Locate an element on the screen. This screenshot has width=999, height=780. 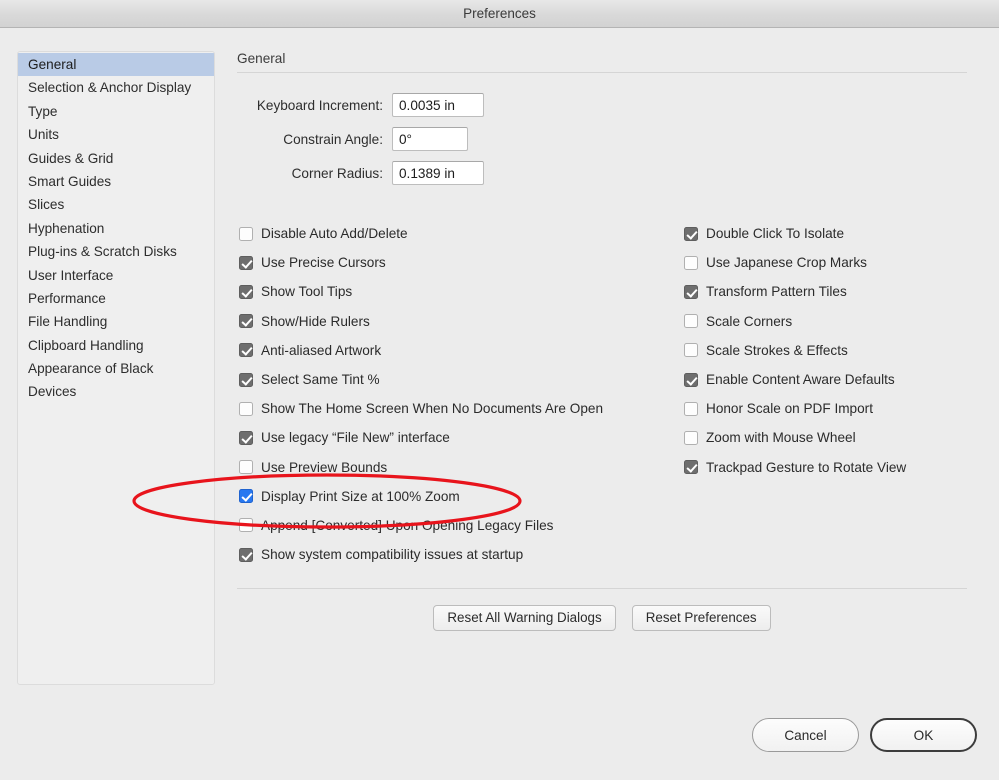
page-title: General is located at coordinates (261, 58).